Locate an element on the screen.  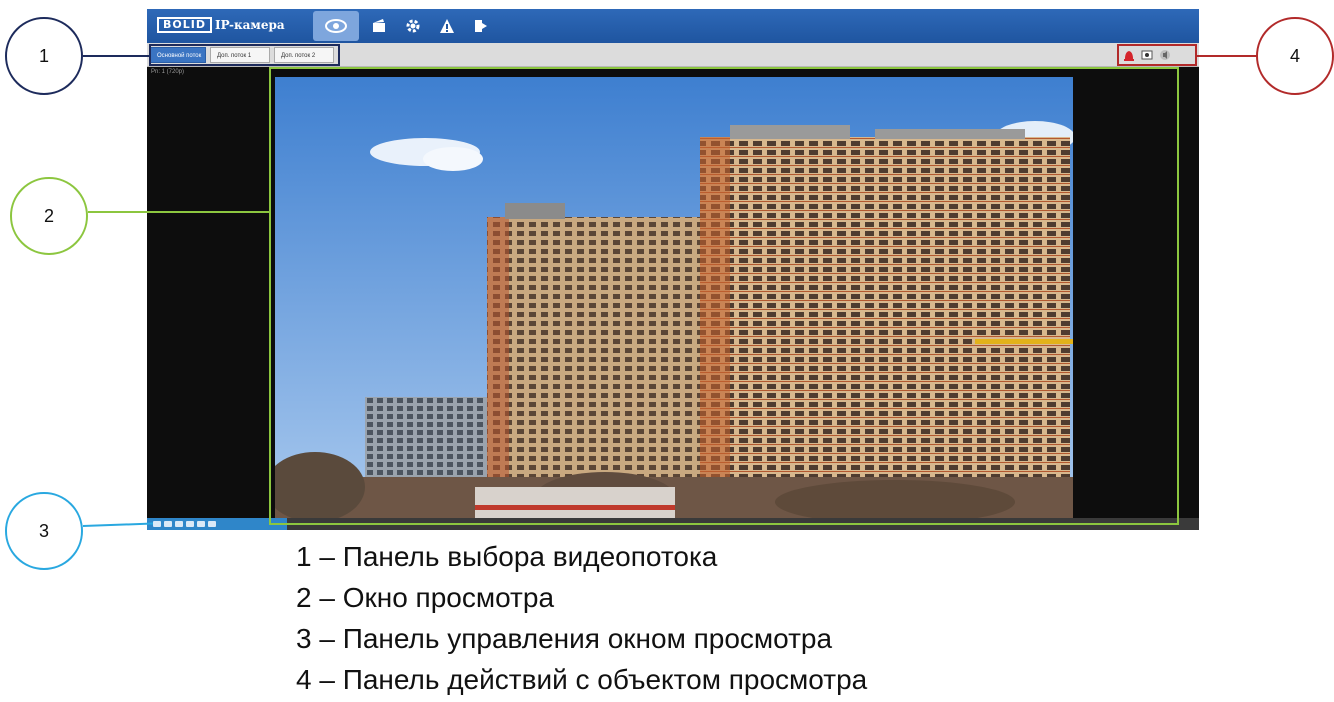
nav-logout-button is located at coordinates (481, 26).